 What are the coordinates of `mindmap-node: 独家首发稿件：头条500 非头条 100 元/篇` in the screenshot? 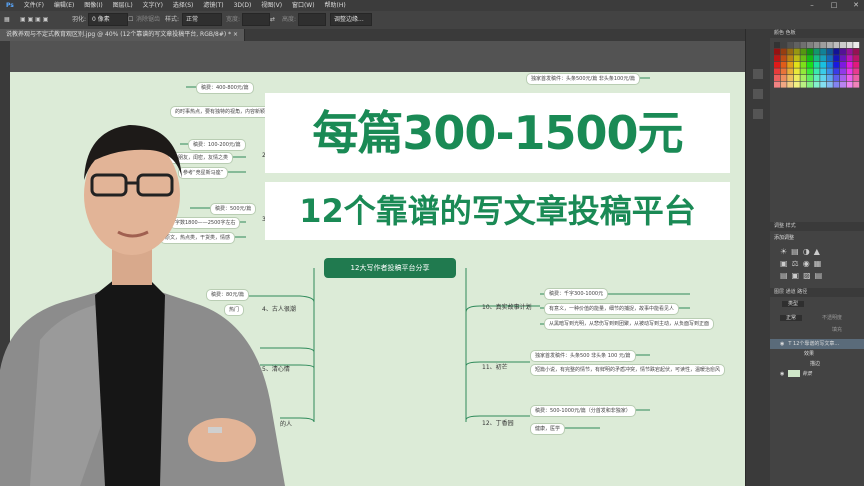 It's located at (583, 356).